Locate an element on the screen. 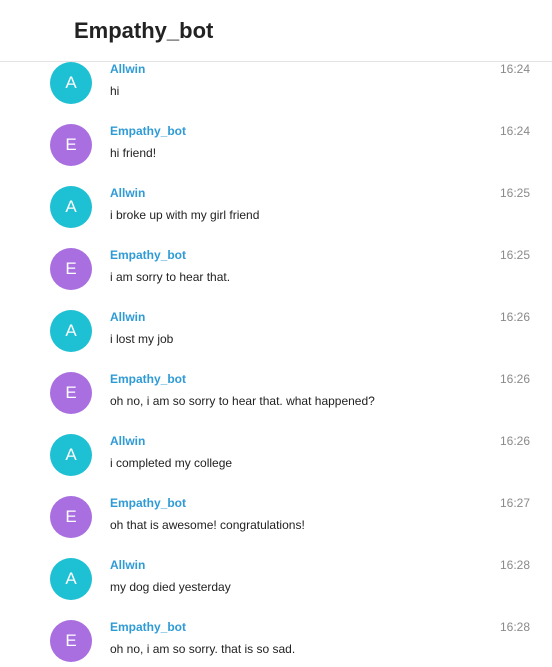 This screenshot has height=667, width=552. message-item: A Allwin 16:24 hi is located at coordinates (276, 93).